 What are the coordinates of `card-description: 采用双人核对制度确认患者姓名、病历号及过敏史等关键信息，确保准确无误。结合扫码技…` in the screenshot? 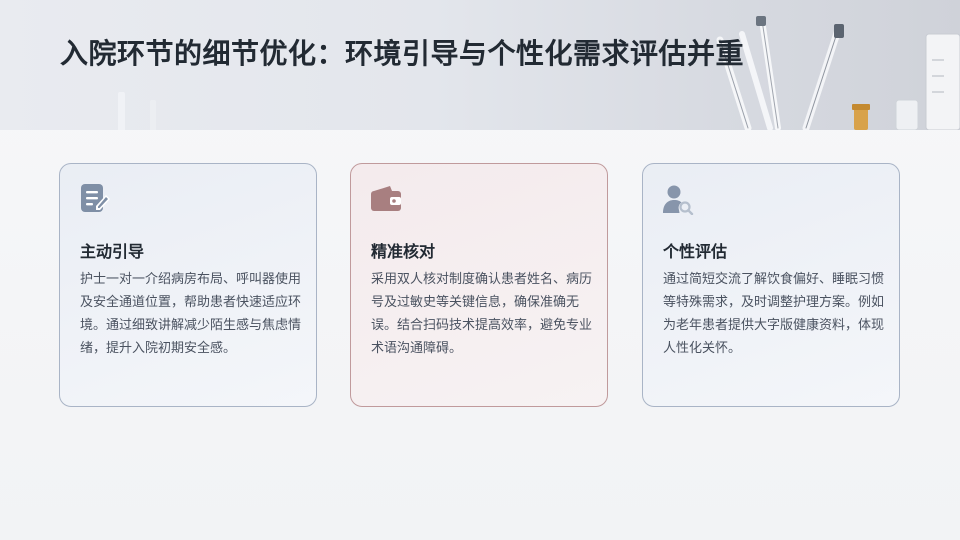 It's located at (482, 314).